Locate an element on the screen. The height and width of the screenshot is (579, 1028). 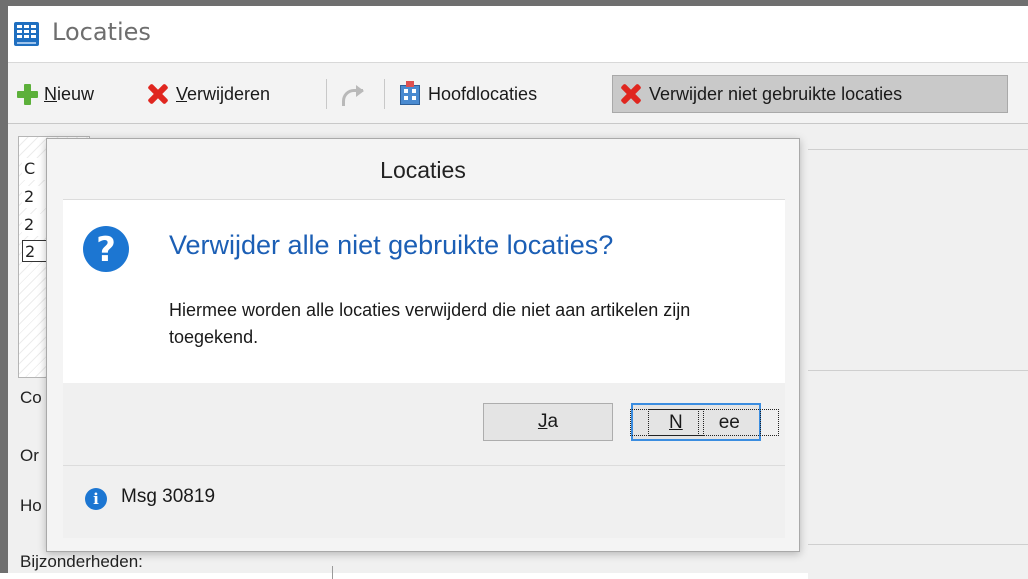
no-hotkey: N is located at coordinates (676, 422).